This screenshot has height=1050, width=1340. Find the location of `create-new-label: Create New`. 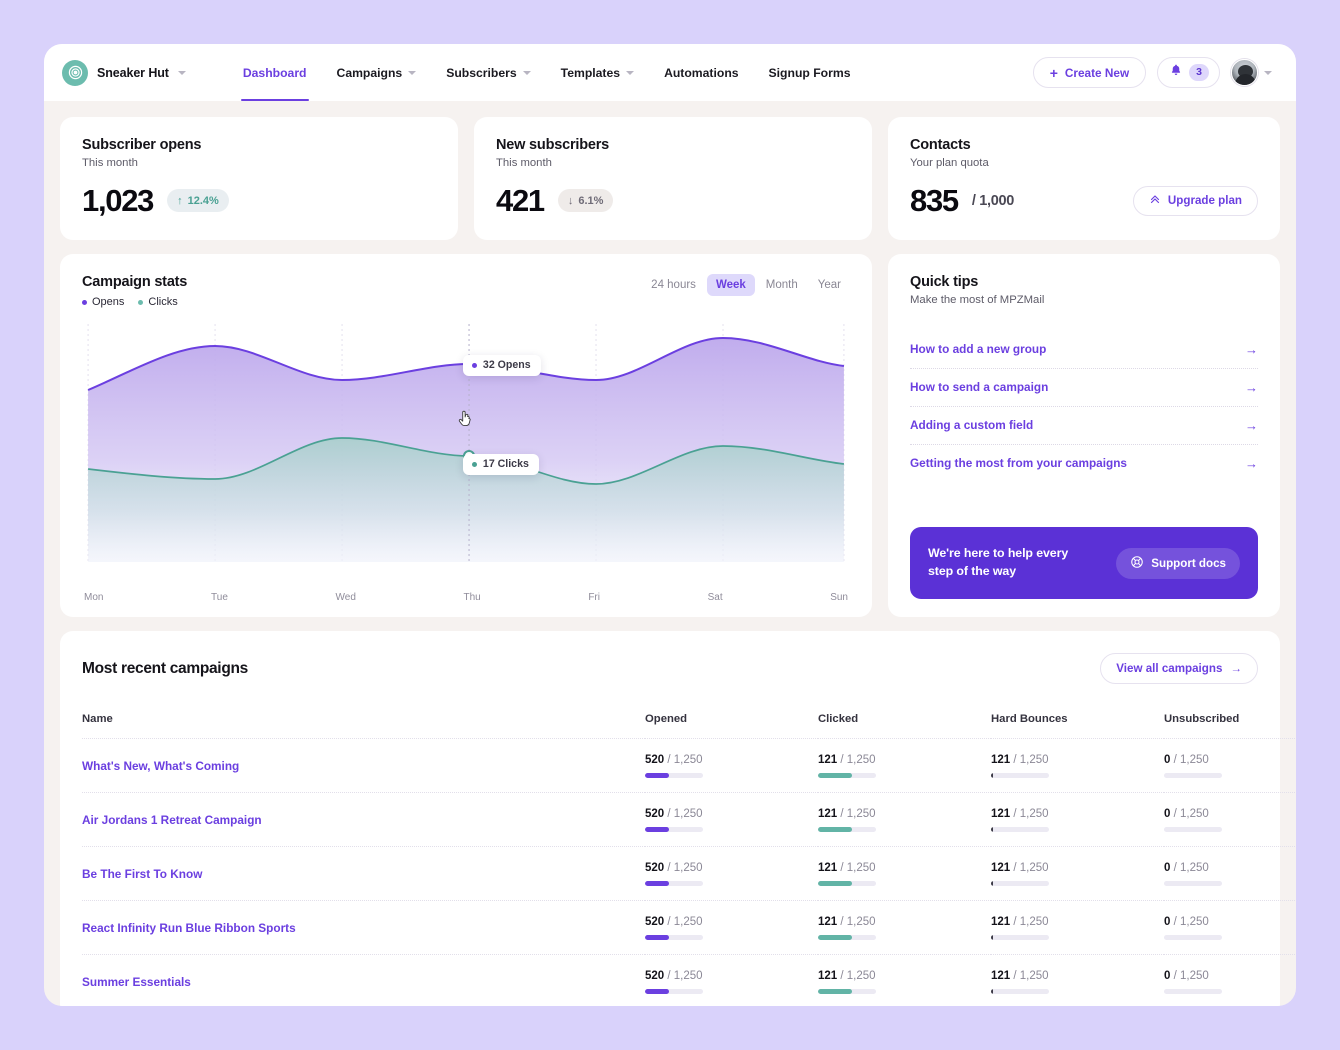

create-new-label: Create New is located at coordinates (1097, 72).